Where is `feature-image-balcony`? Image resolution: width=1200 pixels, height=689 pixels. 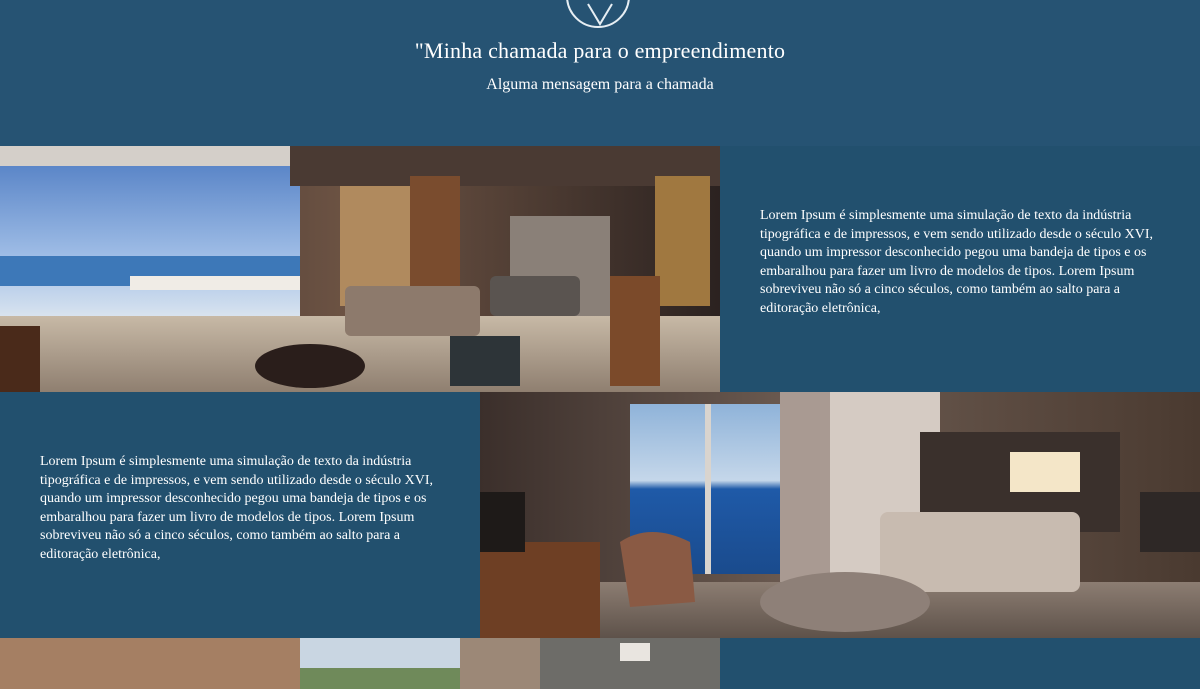
feature-image-balcony is located at coordinates (360, 663).